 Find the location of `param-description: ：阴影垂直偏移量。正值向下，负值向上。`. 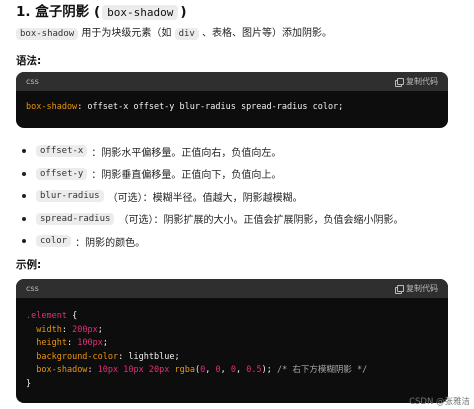

param-description: ：阴影垂直偏移量。正值向下，负值向上。 is located at coordinates (186, 176).